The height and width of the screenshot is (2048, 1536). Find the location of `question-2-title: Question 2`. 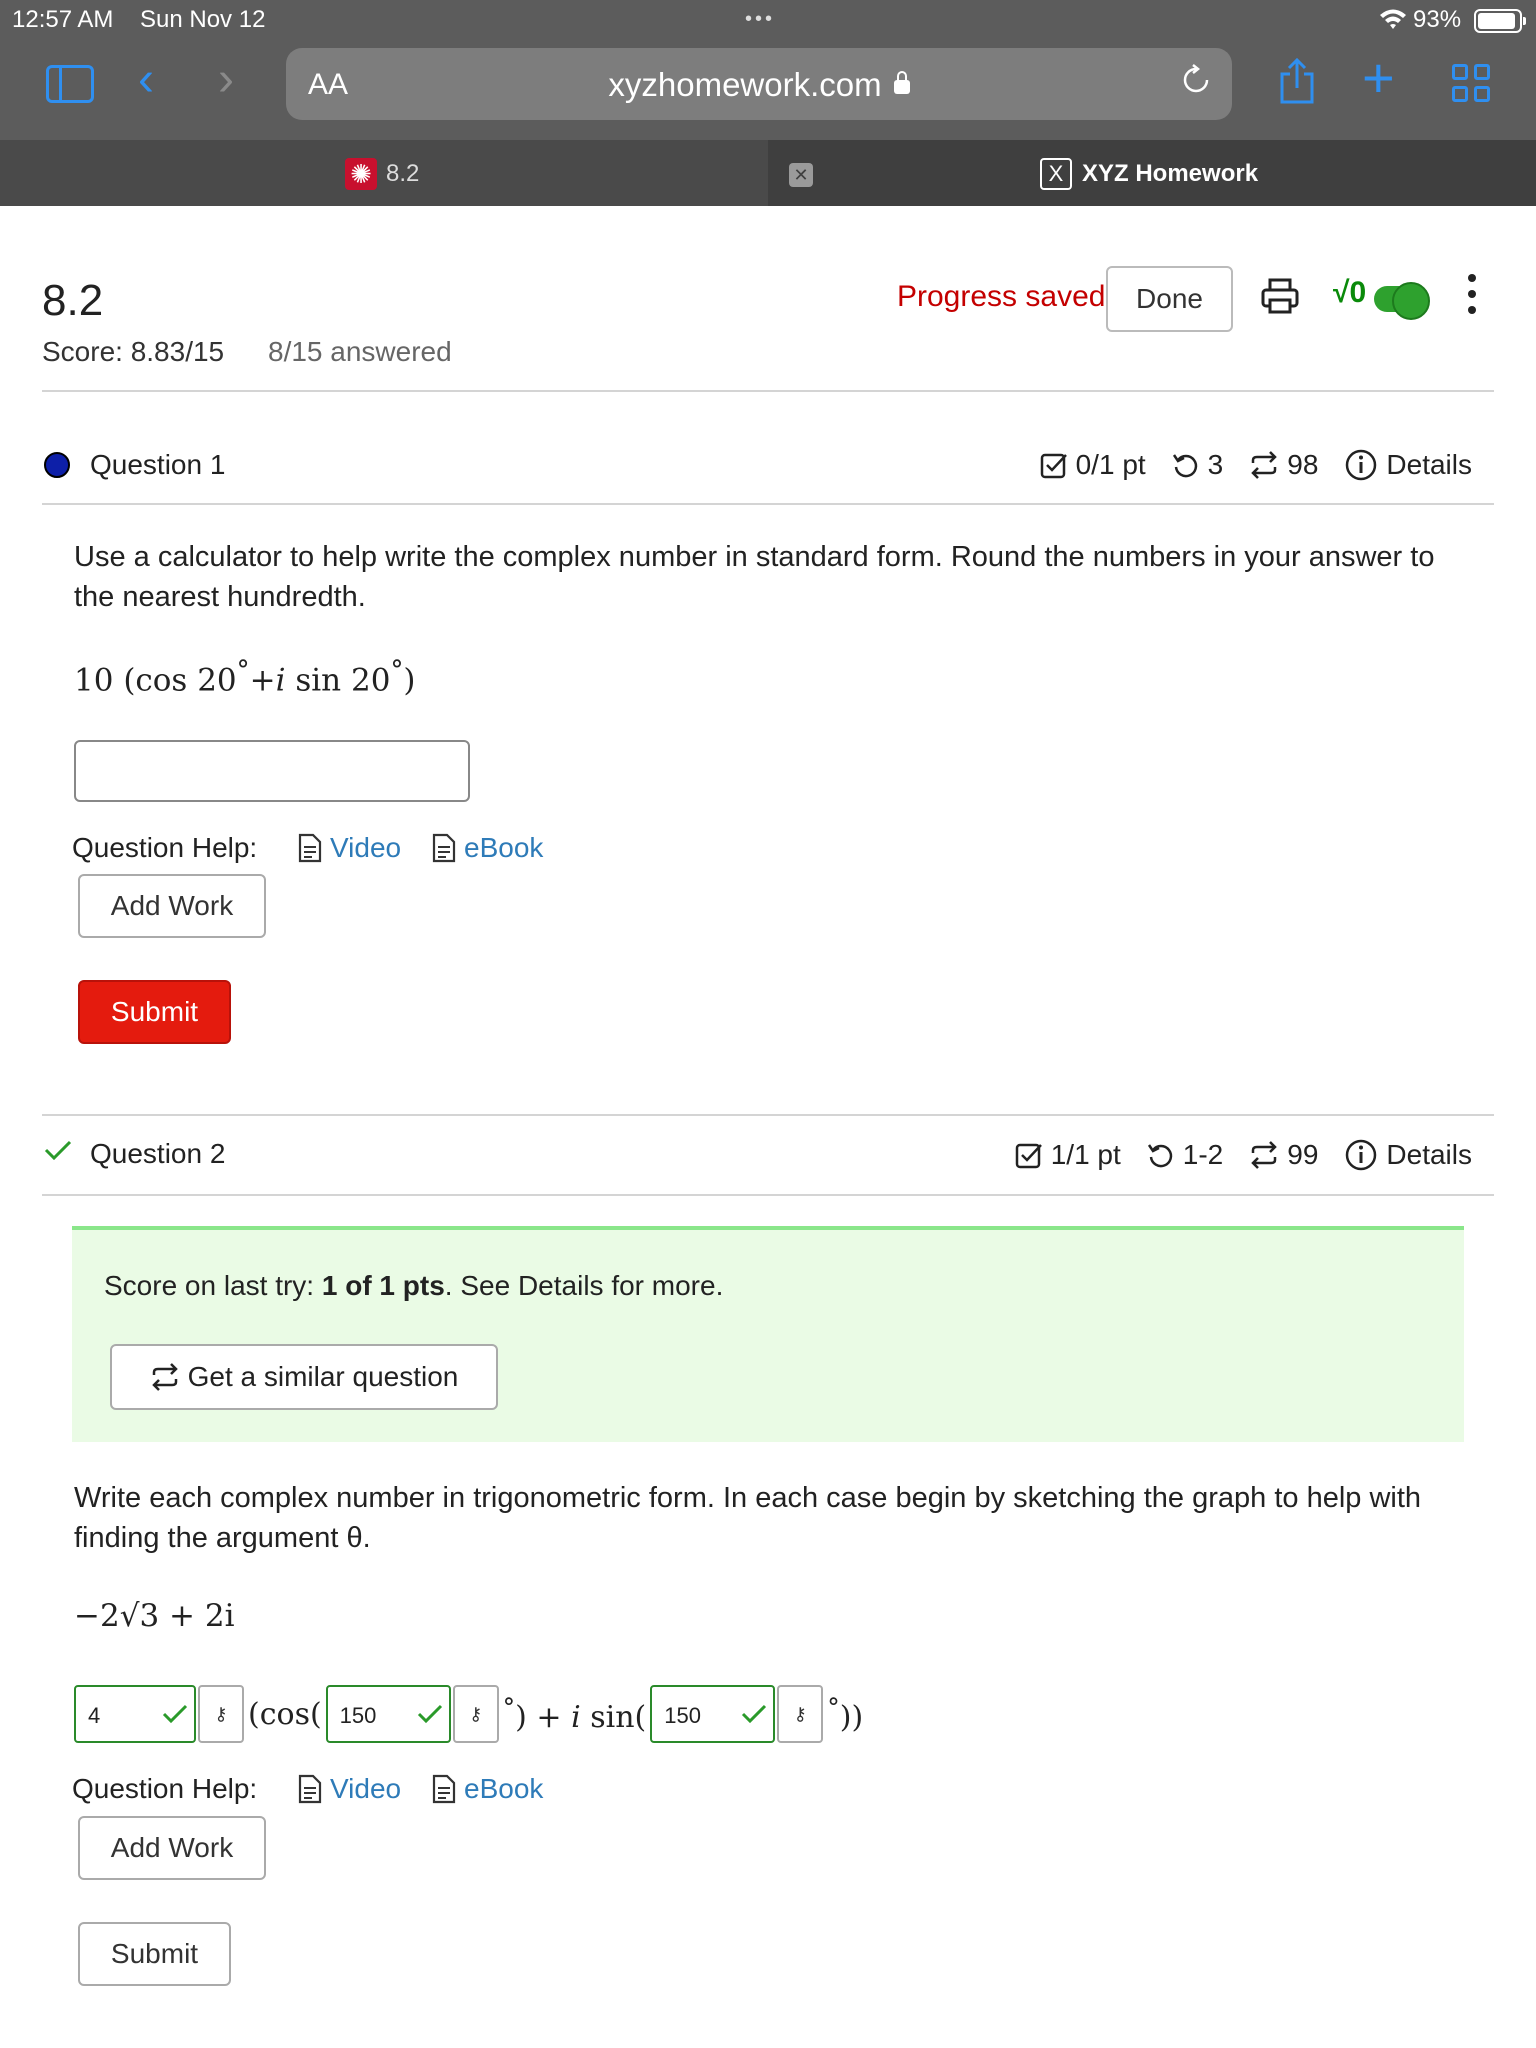

question-2-title: Question 2 is located at coordinates (157, 1154).